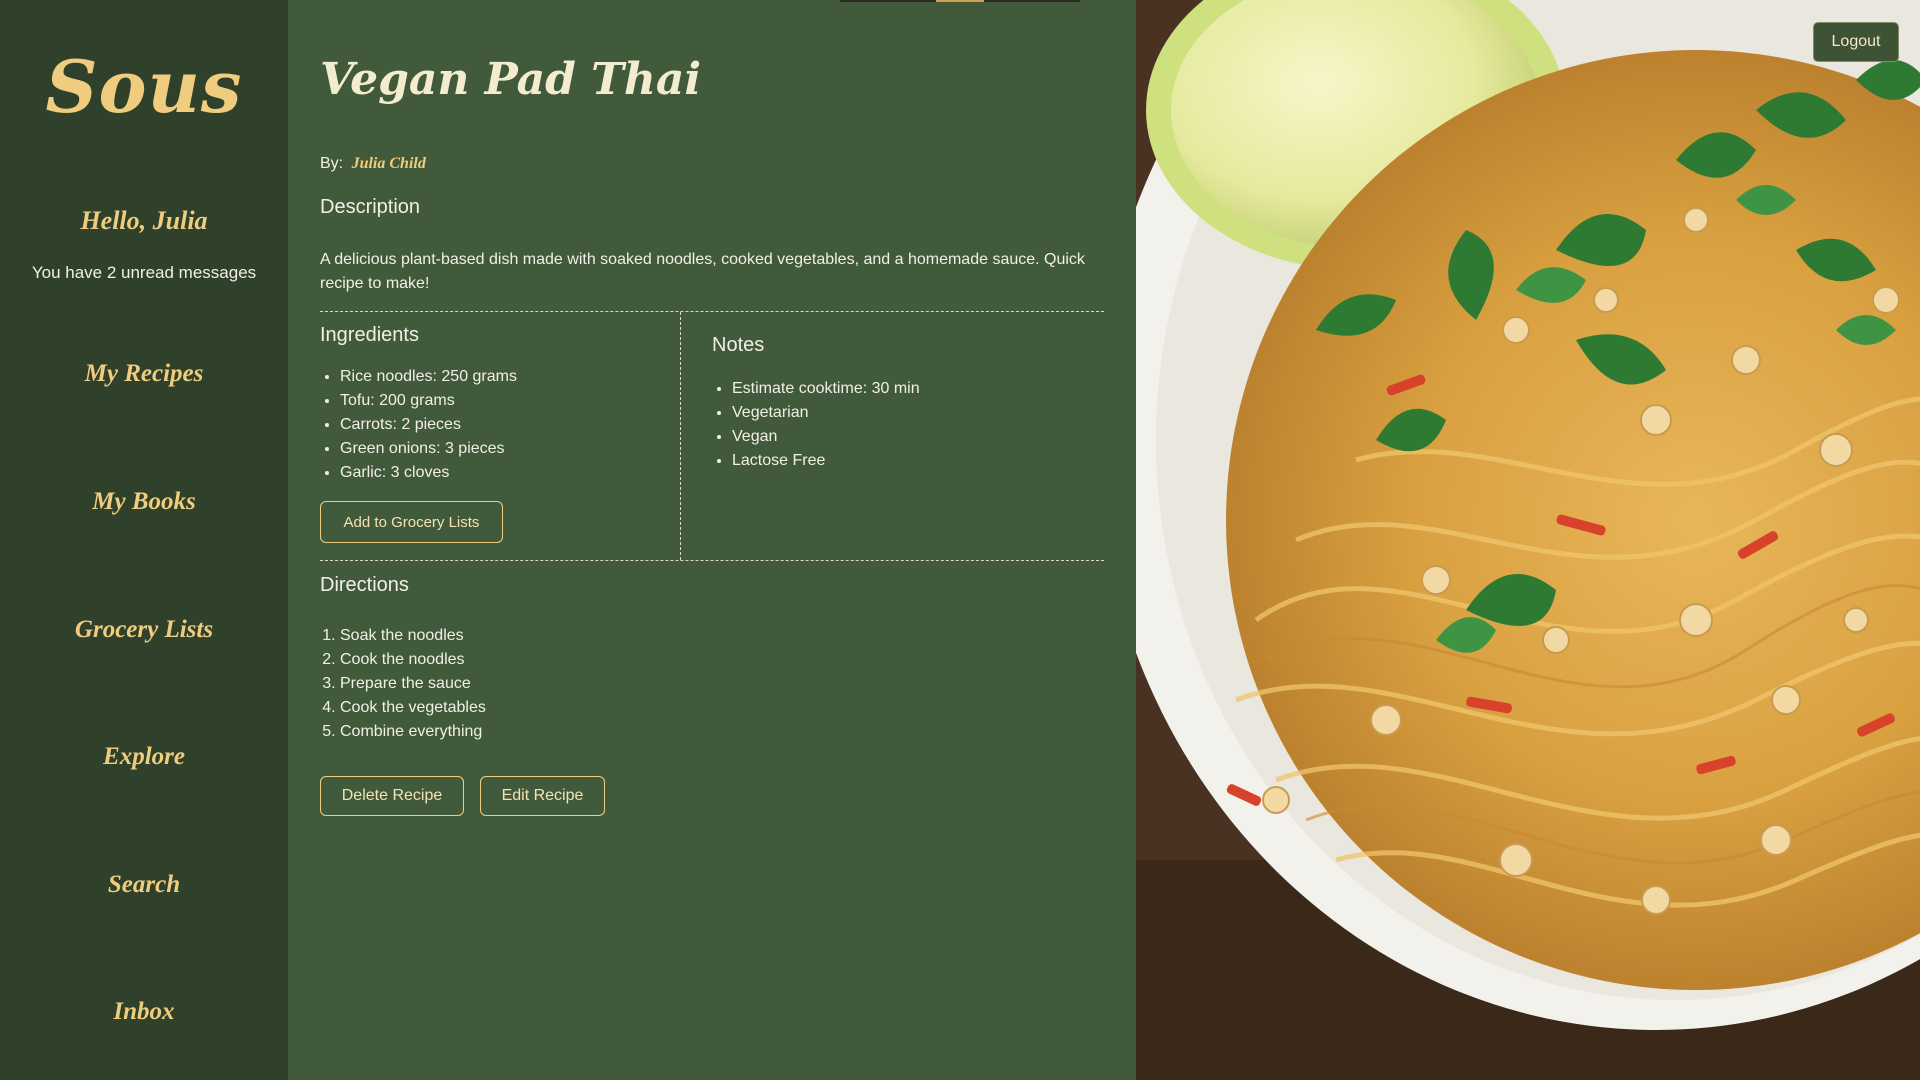 This screenshot has width=1920, height=1080. I want to click on scroll-indicator, so click(960, 1).